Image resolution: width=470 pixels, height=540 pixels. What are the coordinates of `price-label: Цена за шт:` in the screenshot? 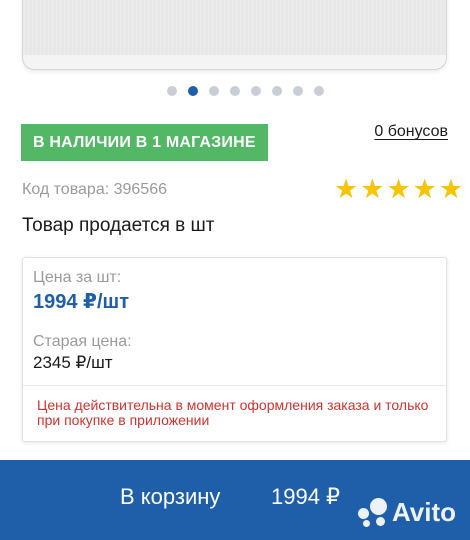 It's located at (77, 277).